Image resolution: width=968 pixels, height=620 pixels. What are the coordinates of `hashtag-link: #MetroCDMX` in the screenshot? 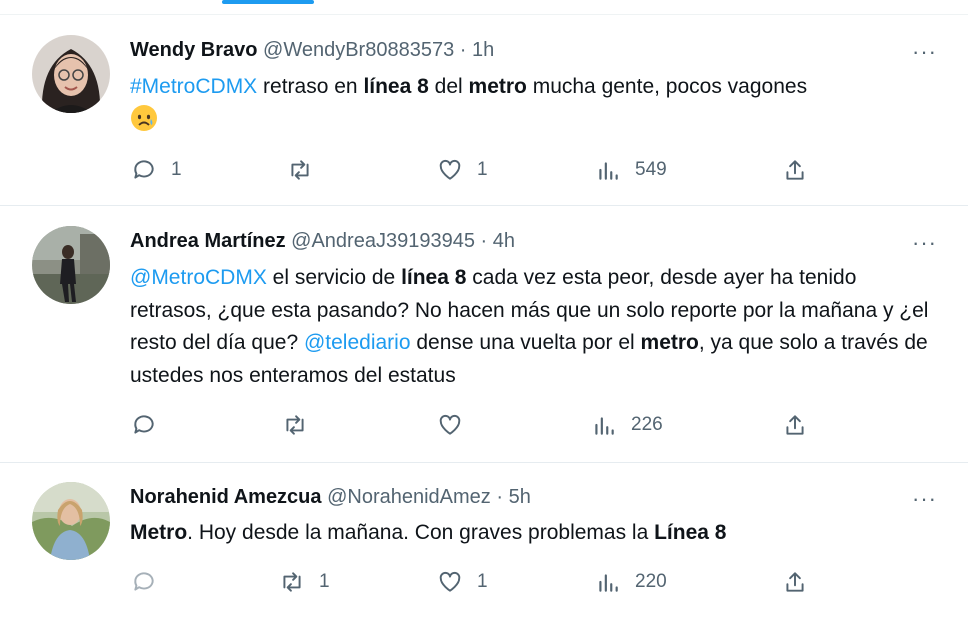 It's located at (193, 86).